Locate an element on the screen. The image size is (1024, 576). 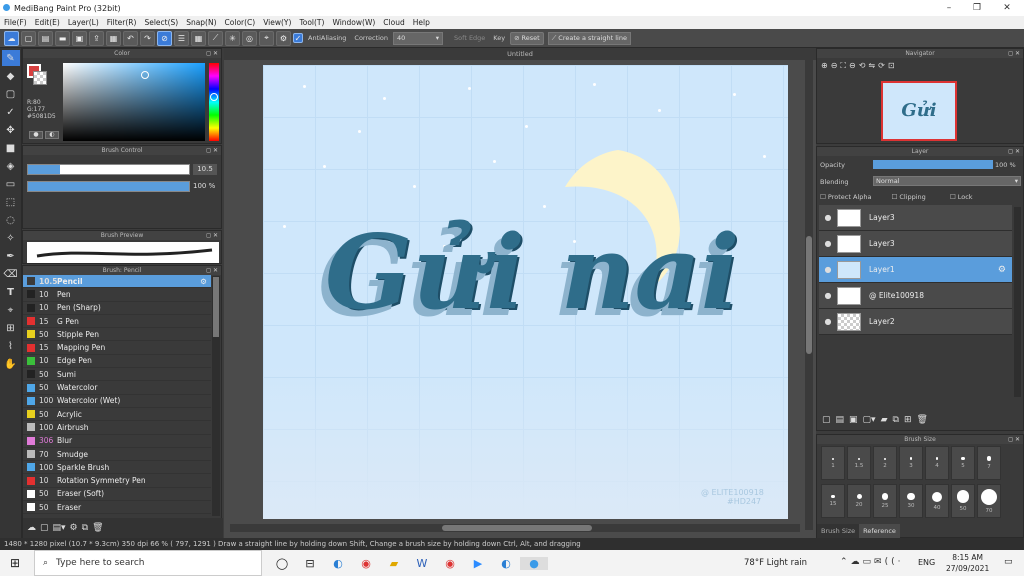
chrome-profile-icon: ◉ is located at coordinates (450, 563).